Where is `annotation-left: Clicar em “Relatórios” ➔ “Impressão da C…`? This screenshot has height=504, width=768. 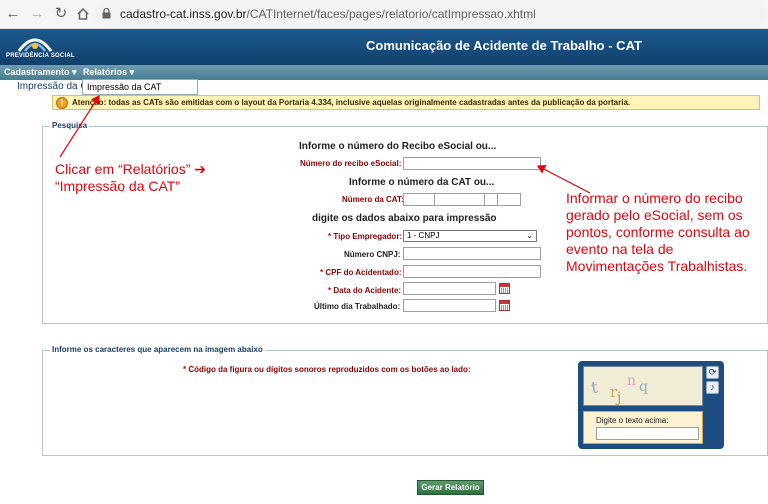
annotation-left: Clicar em “Relatórios” ➔ “Impressão da C… is located at coordinates (130, 177).